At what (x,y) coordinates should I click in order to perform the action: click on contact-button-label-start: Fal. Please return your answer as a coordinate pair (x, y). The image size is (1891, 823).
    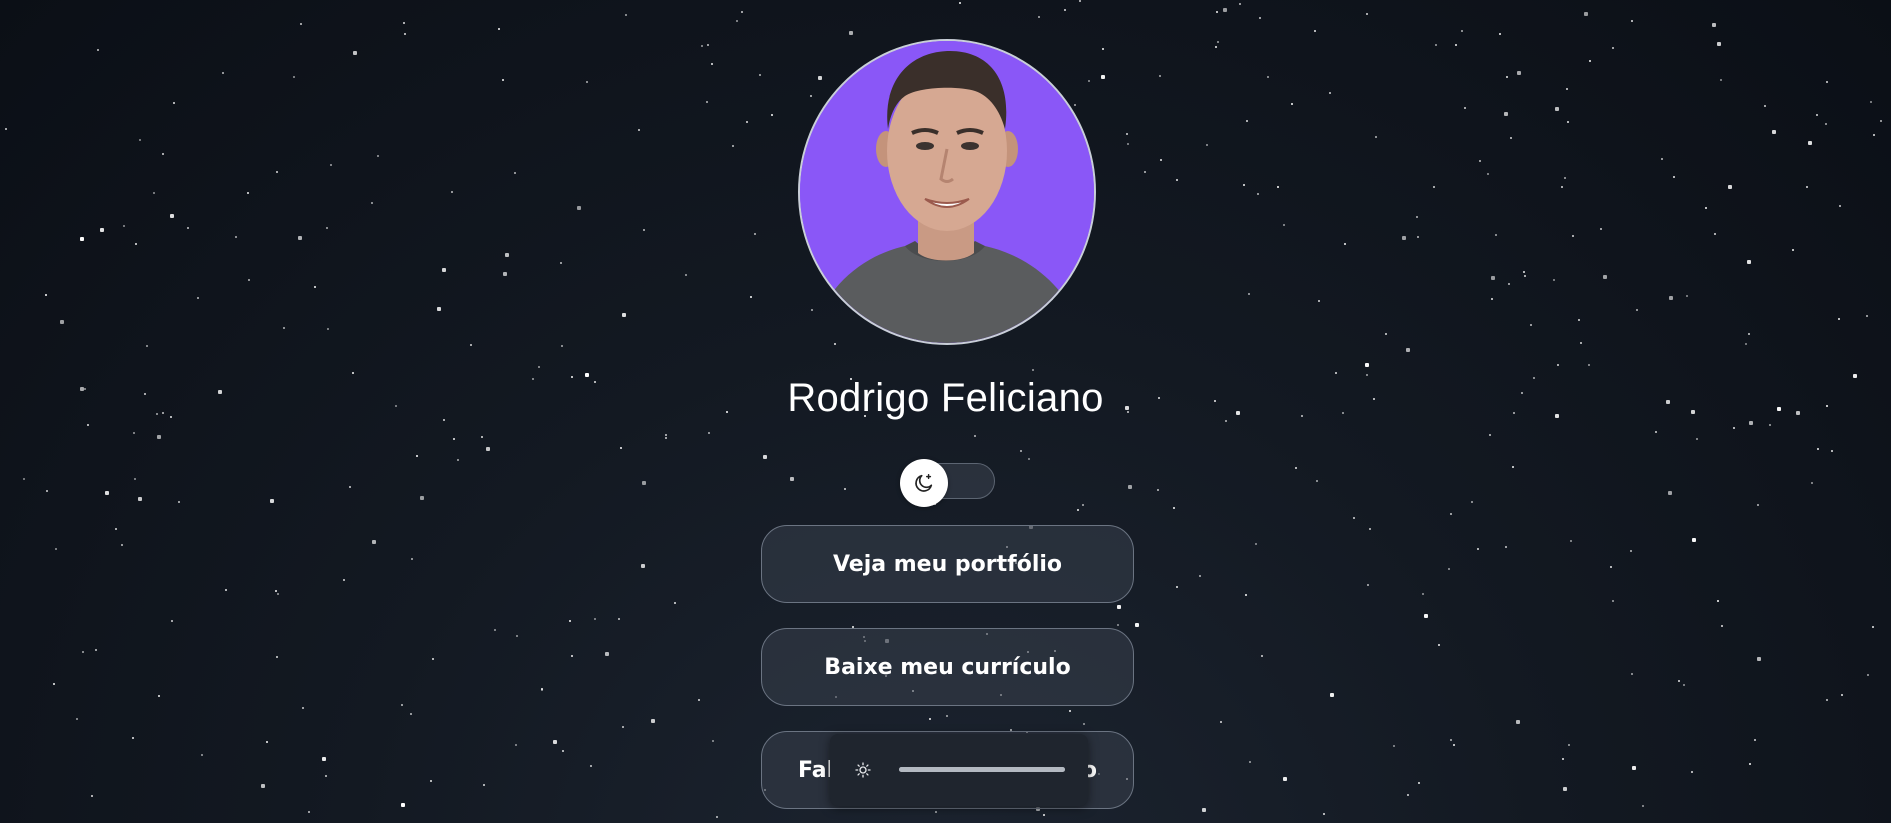
    Looking at the image, I should click on (816, 770).